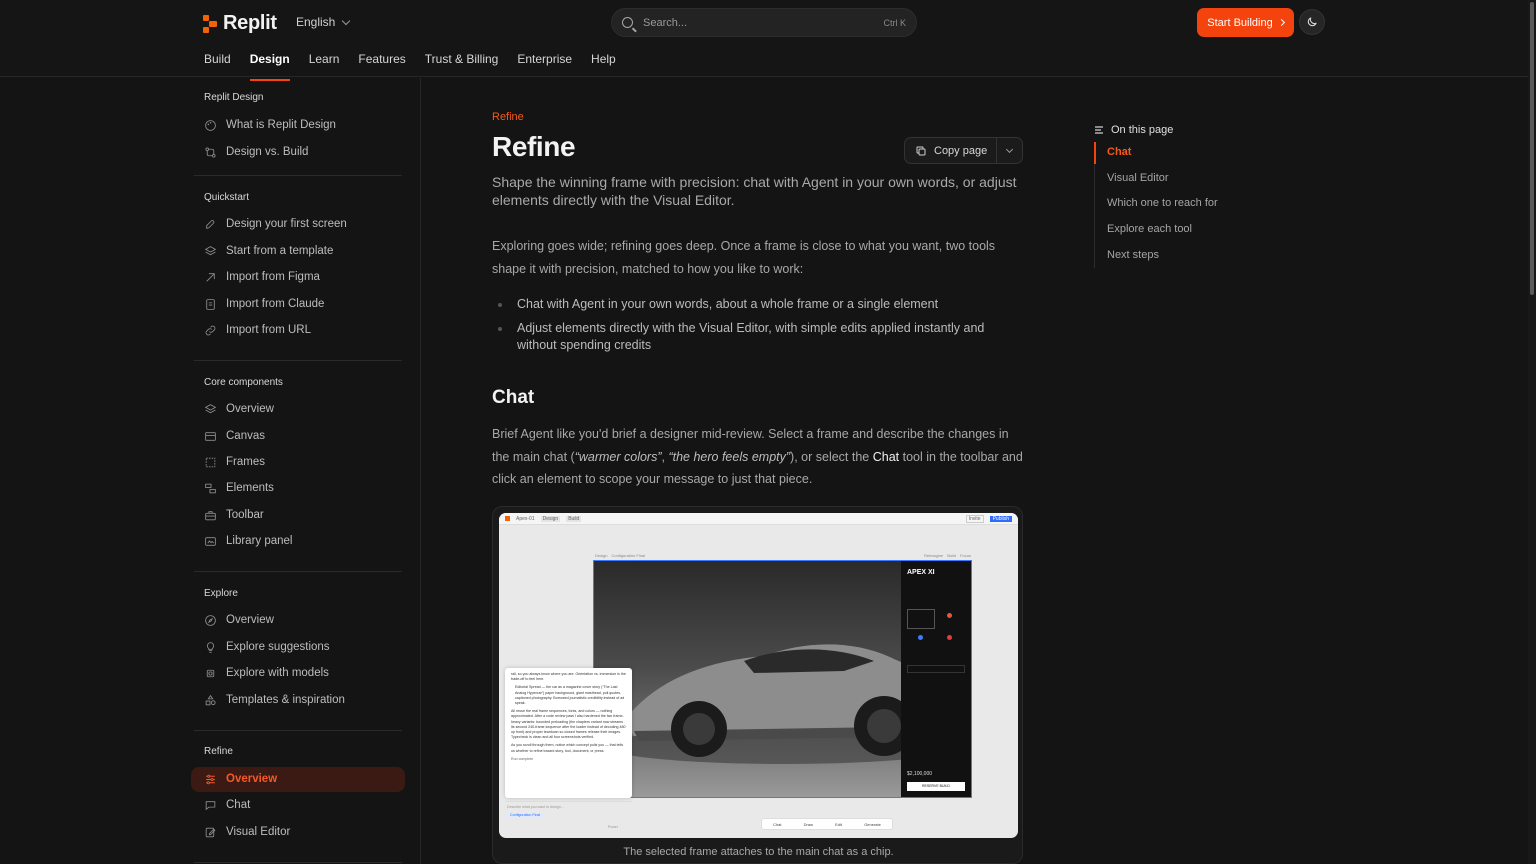 This screenshot has width=1536, height=864. I want to click on mini-tab: Design, so click(550, 518).